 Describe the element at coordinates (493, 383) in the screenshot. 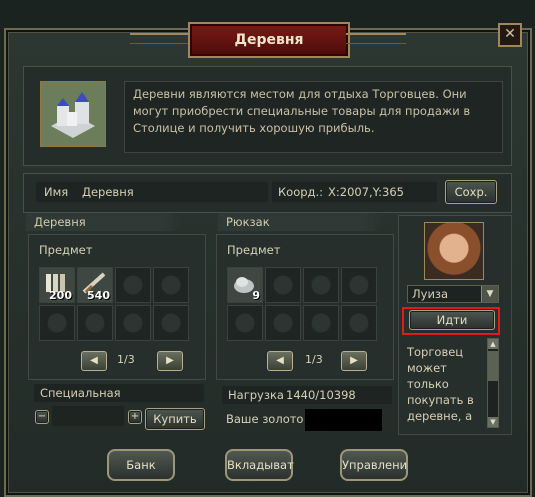

I see `info-scrollbar: ▲ ▼` at that location.